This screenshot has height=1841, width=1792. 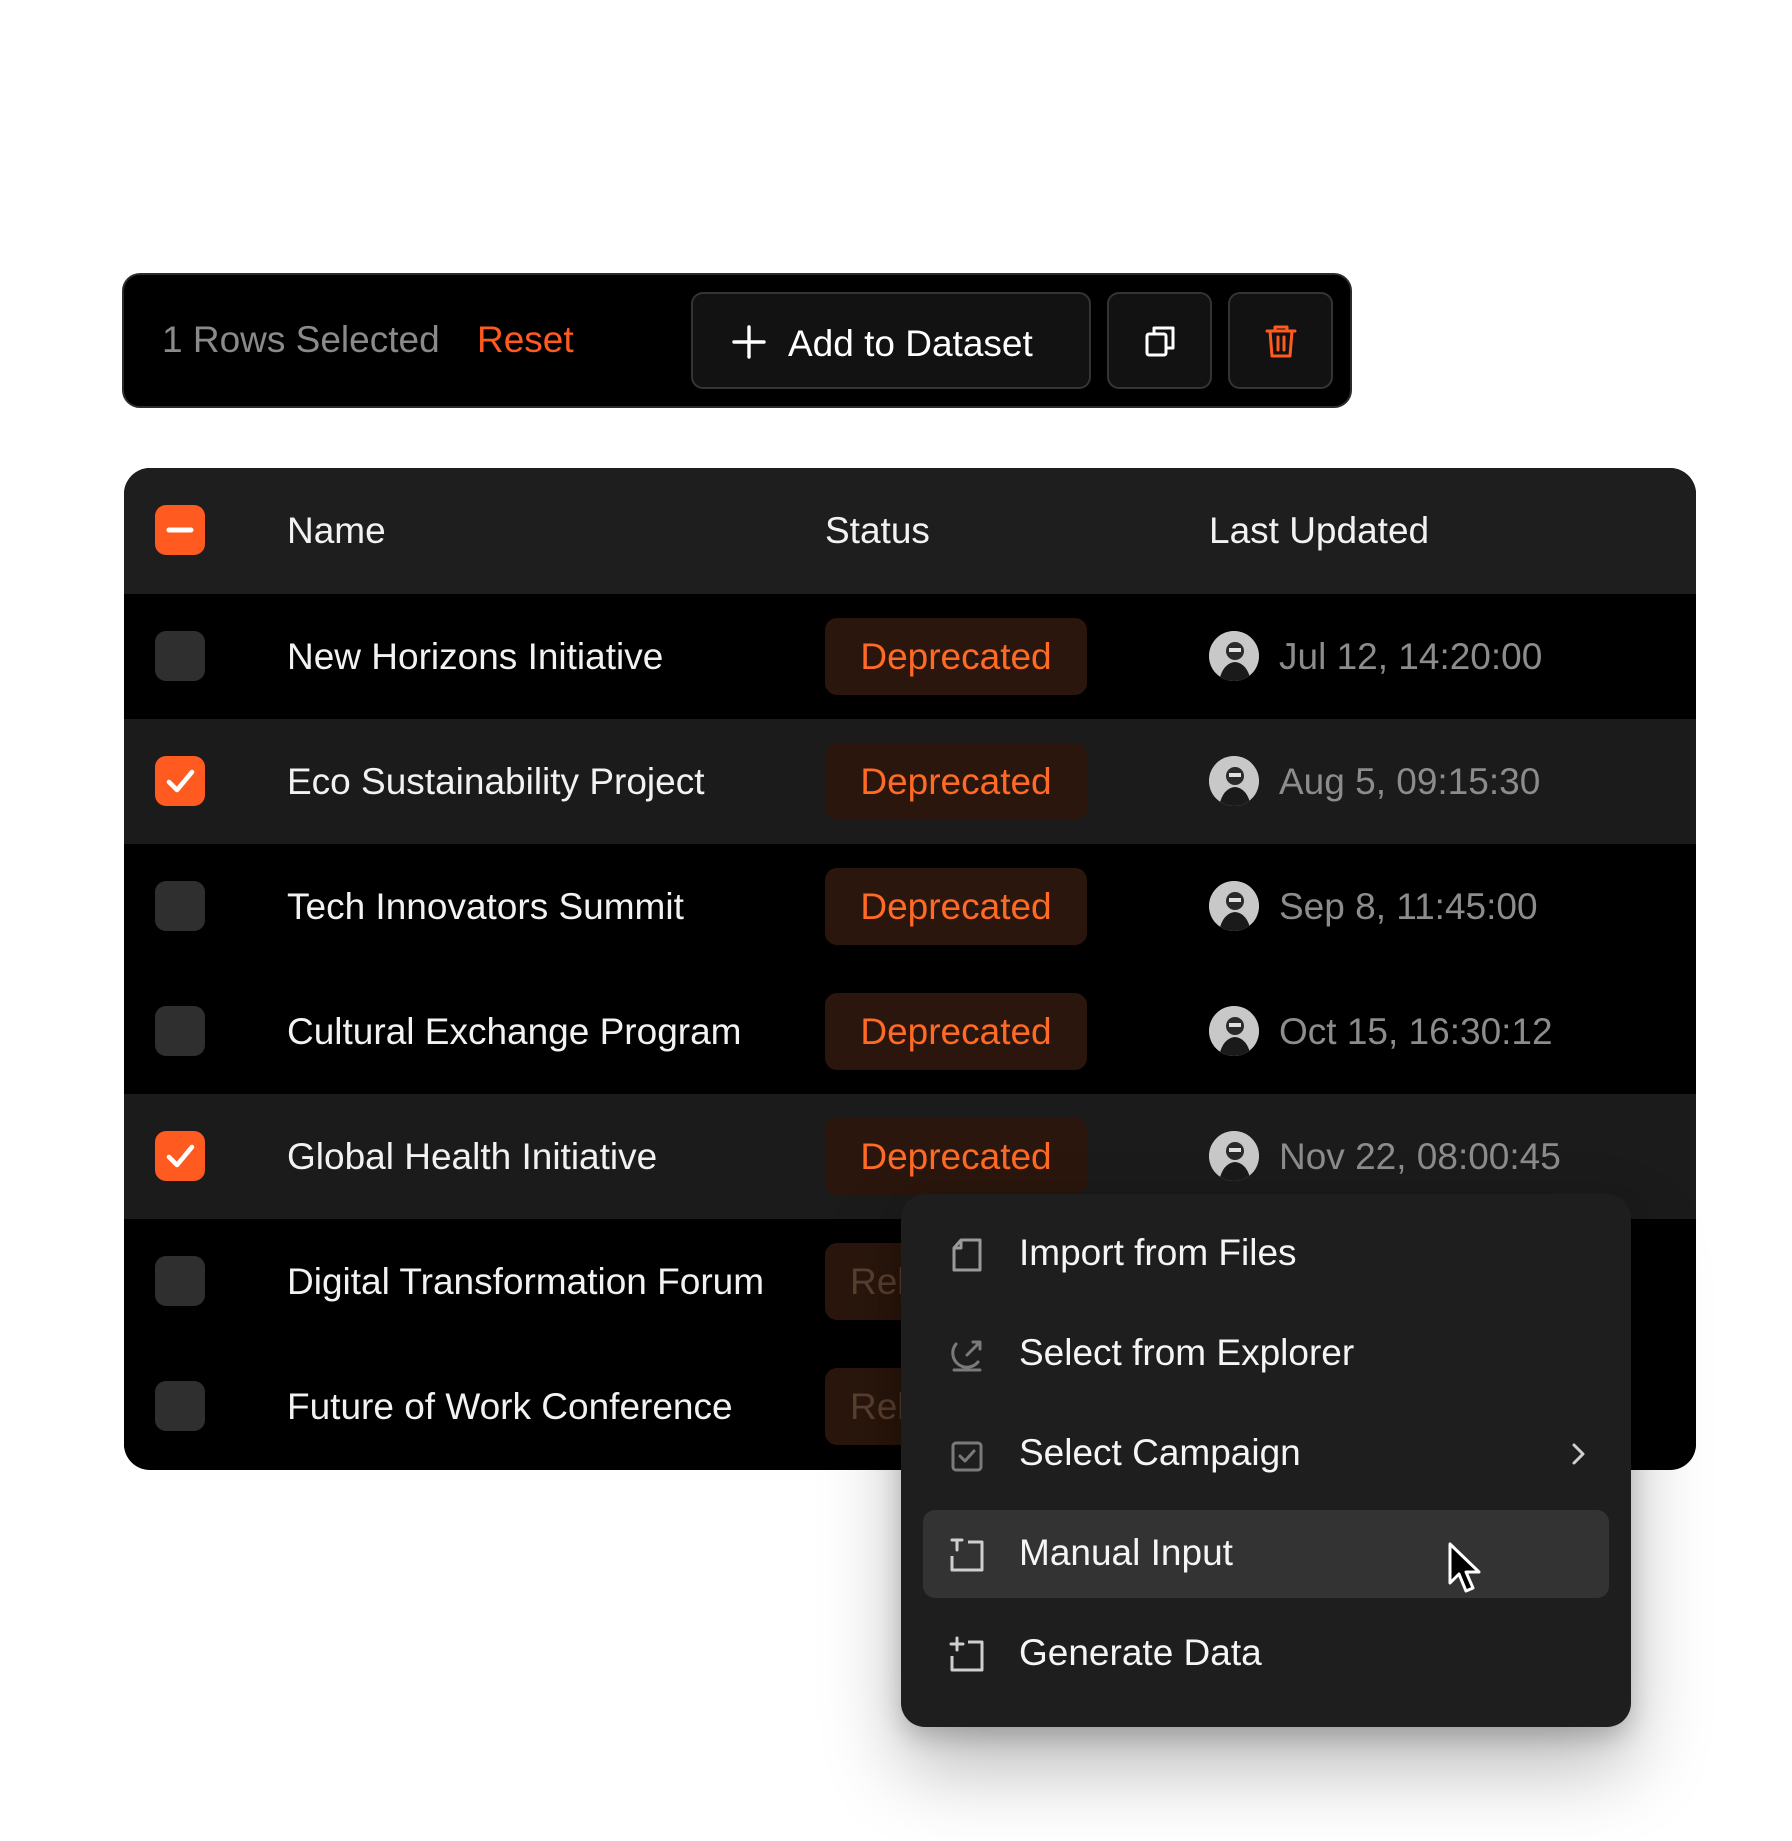 What do you see at coordinates (910, 343) in the screenshot?
I see `add-to-dataset-label: Add to Dataset` at bounding box center [910, 343].